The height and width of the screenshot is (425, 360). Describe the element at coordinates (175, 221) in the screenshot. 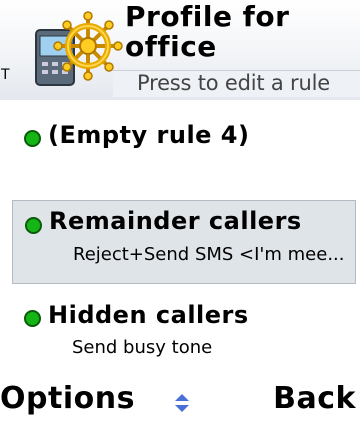

I see `rule-title: Remainder callers` at that location.